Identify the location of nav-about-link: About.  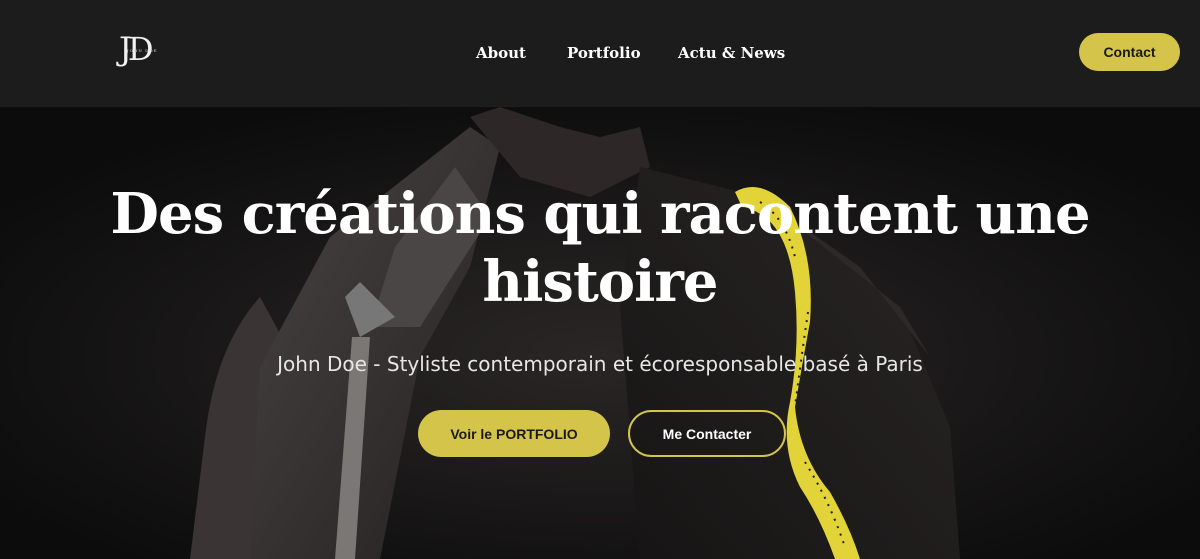
(501, 53).